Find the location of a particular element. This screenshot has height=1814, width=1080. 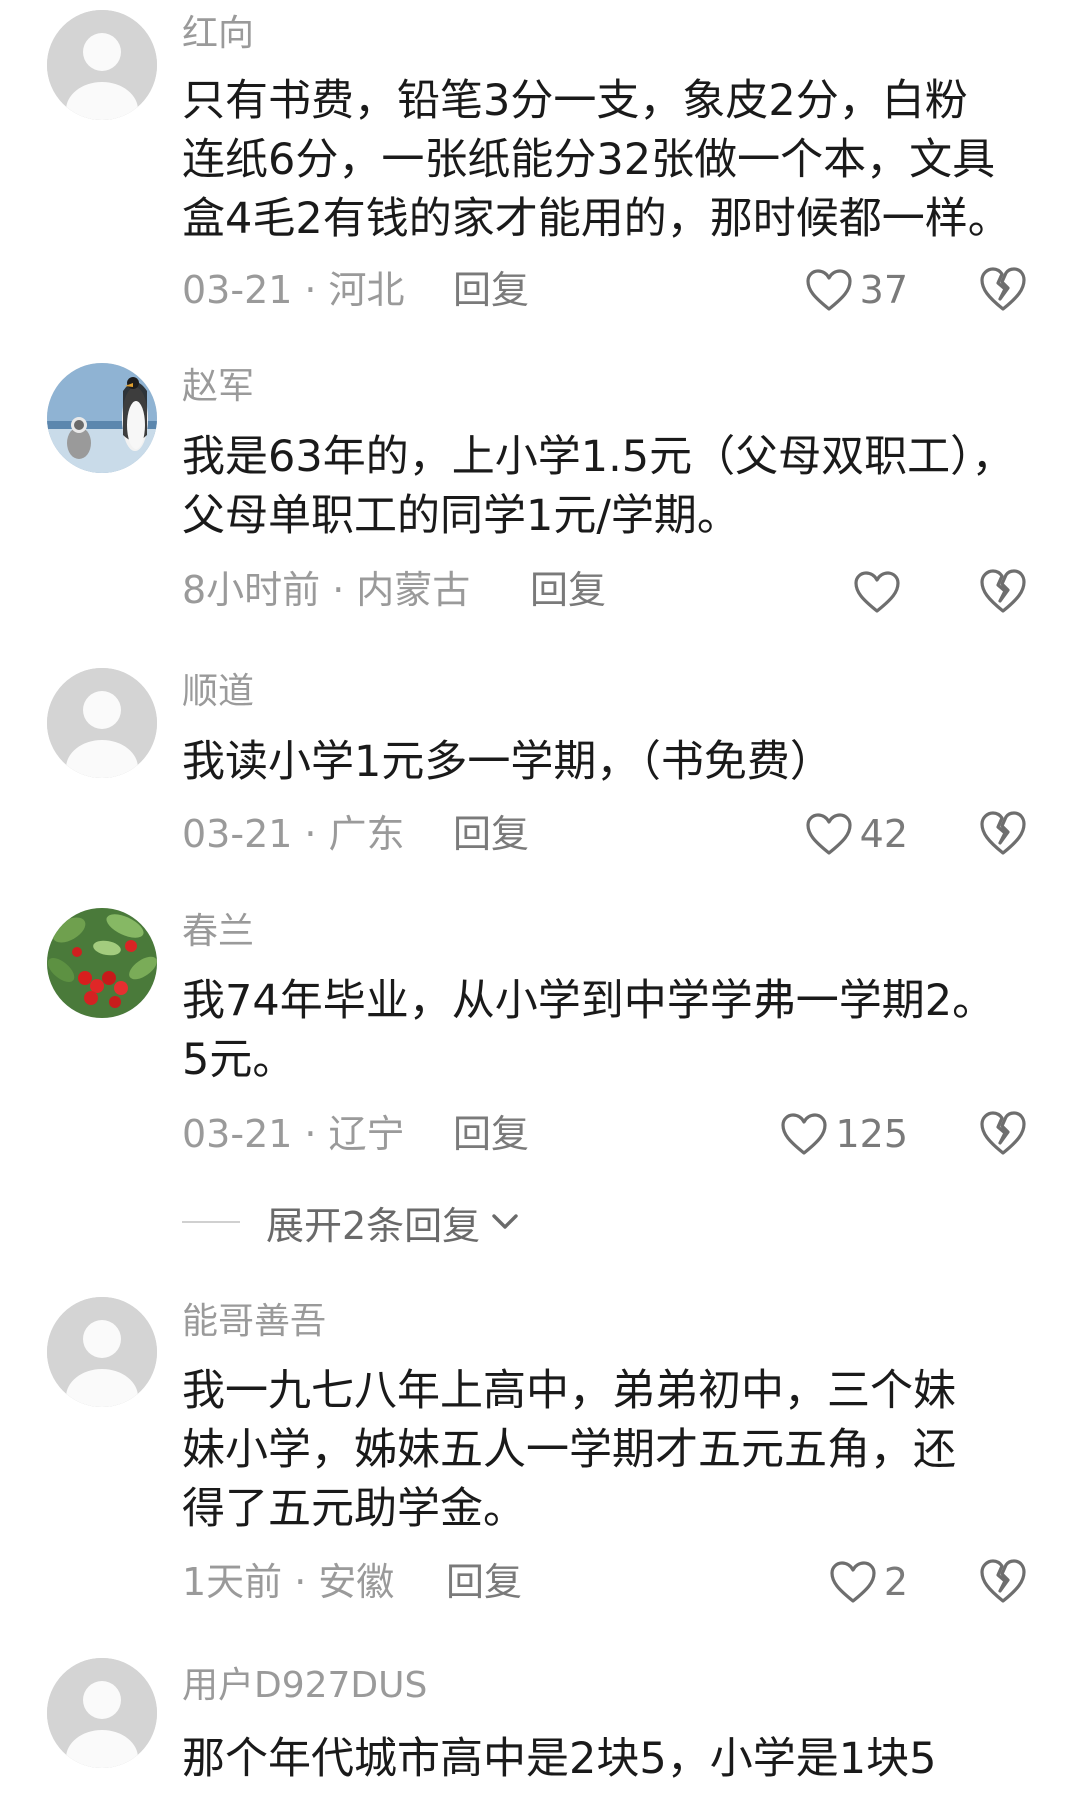

comment-text-line: 我一九七八年上高中，弟弟初中，三个妹 is located at coordinates (569, 1391).